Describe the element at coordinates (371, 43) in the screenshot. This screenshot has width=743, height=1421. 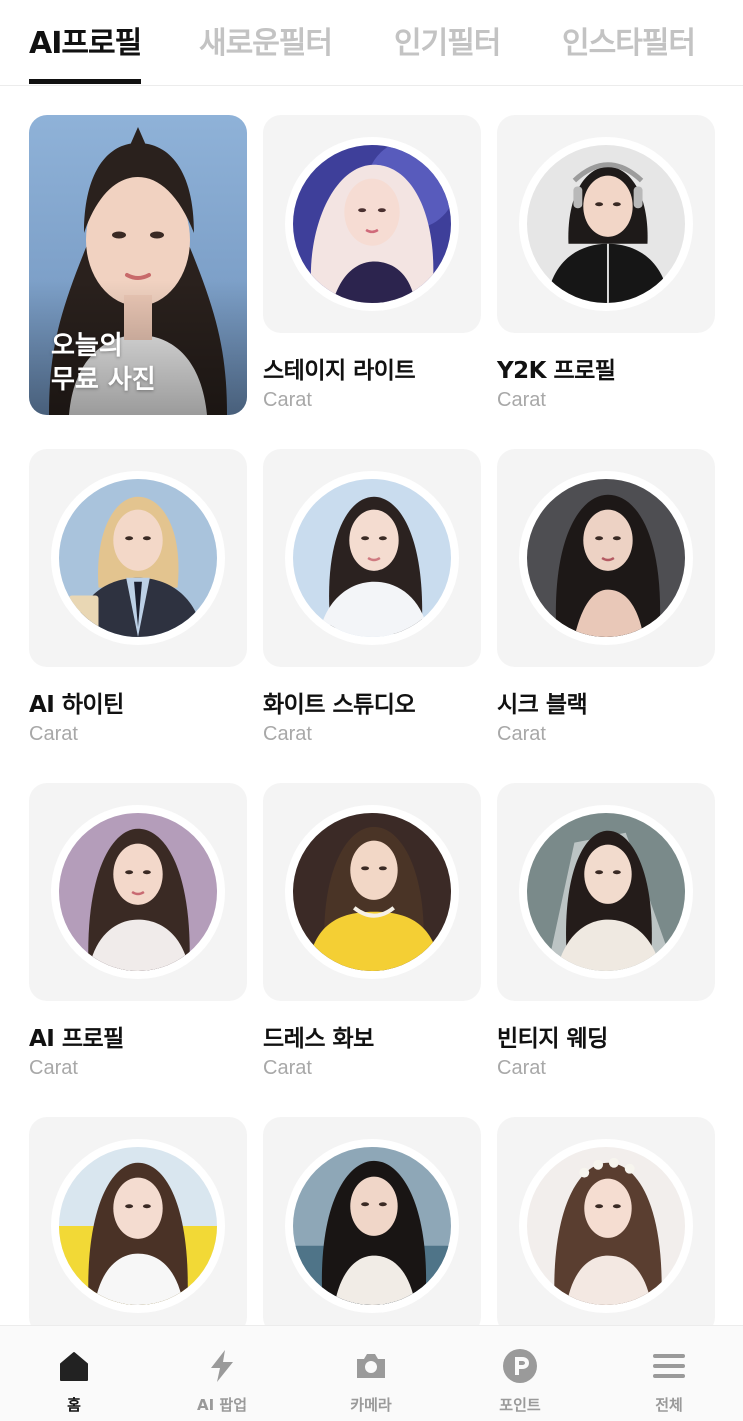
I see `filter-category-tabs: AI프로필 새로운필터 인기필터 인스타필터` at that location.